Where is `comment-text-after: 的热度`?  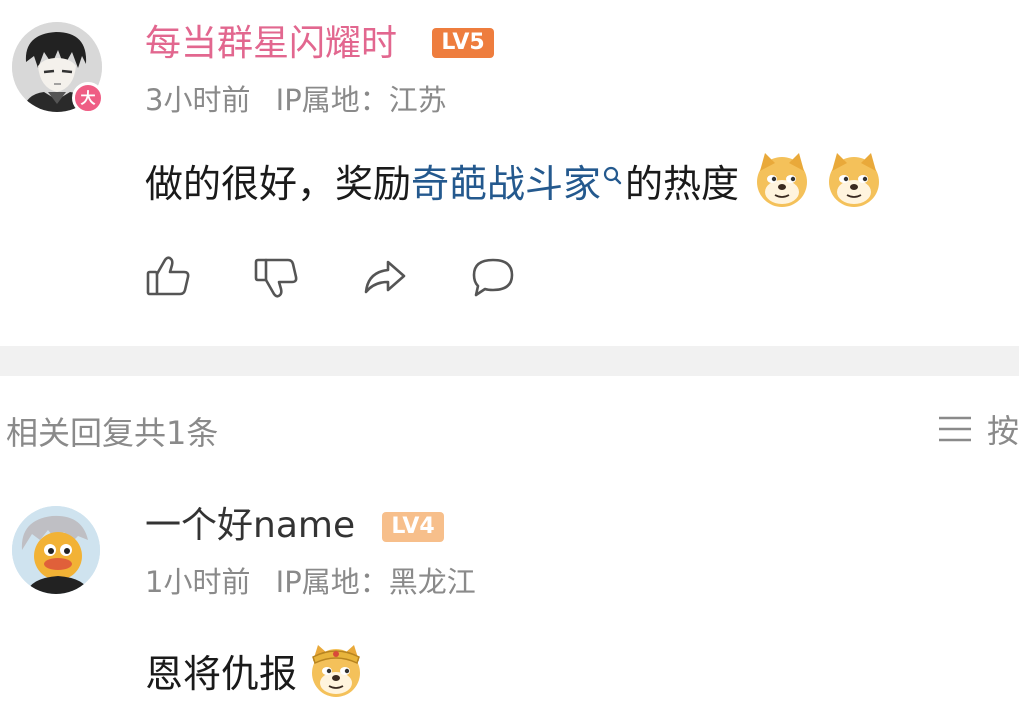
comment-text-after: 的热度 is located at coordinates (682, 183).